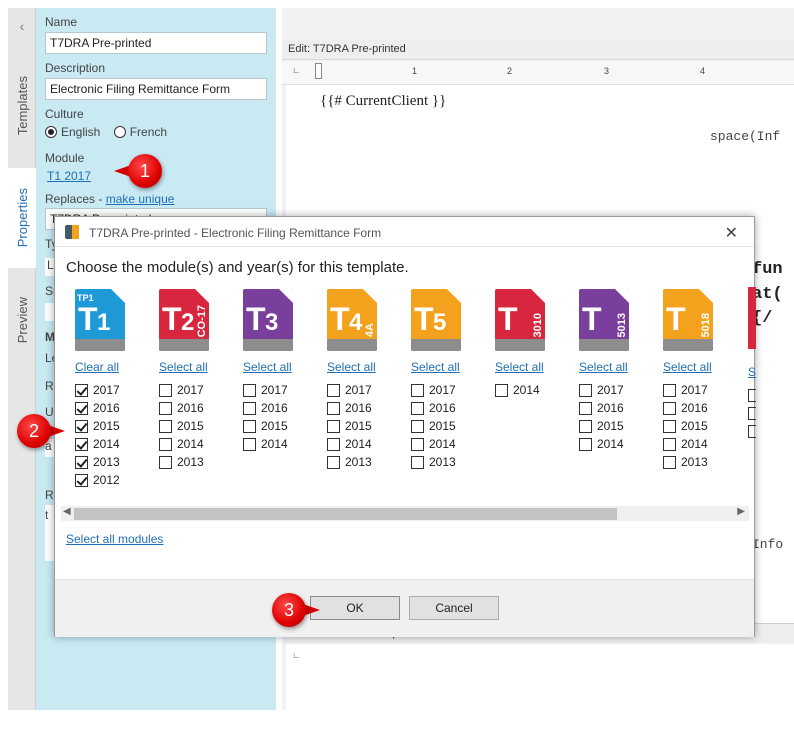  What do you see at coordinates (117, 480) in the screenshot?
I see `year-option: 2012` at bounding box center [117, 480].